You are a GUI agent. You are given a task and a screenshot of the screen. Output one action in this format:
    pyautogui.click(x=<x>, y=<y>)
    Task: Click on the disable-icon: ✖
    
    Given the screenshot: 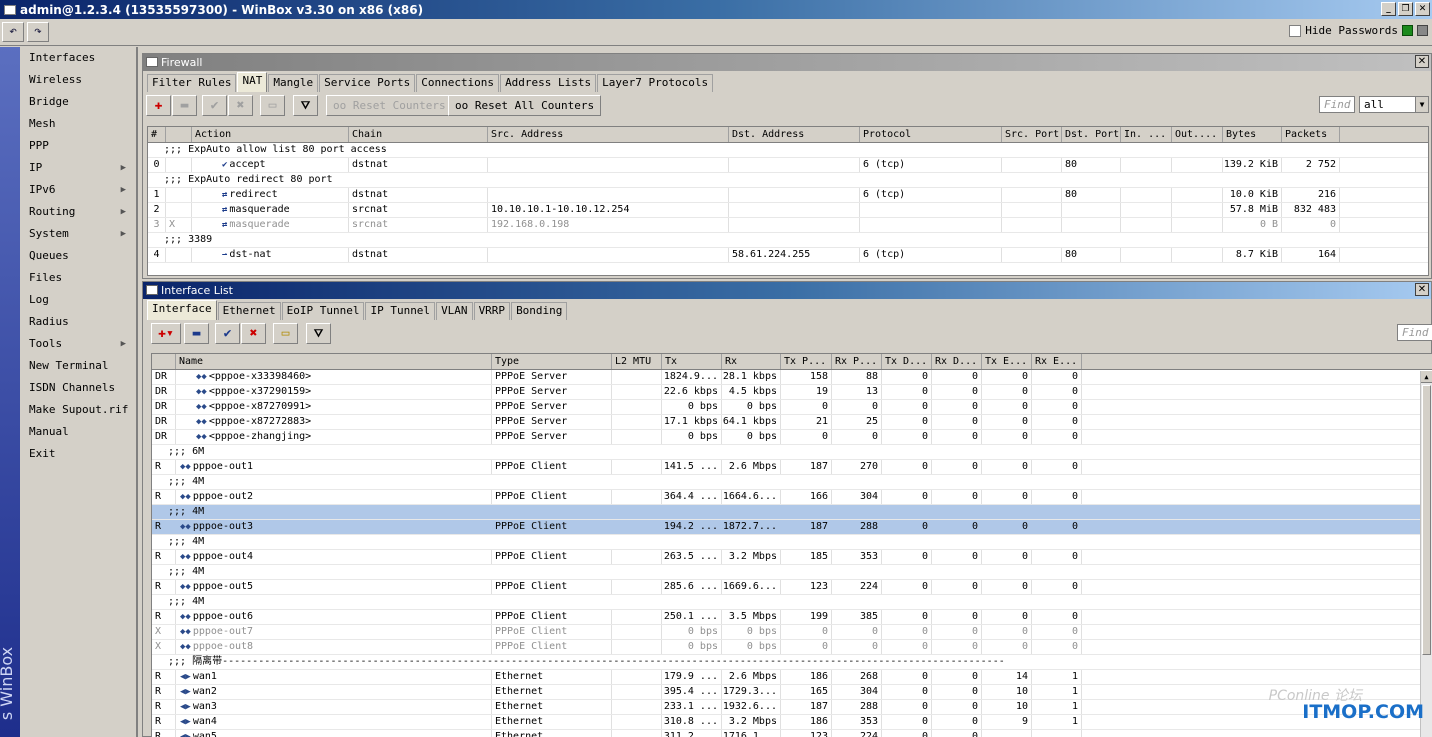 What is the action you would take?
    pyautogui.click(x=240, y=105)
    